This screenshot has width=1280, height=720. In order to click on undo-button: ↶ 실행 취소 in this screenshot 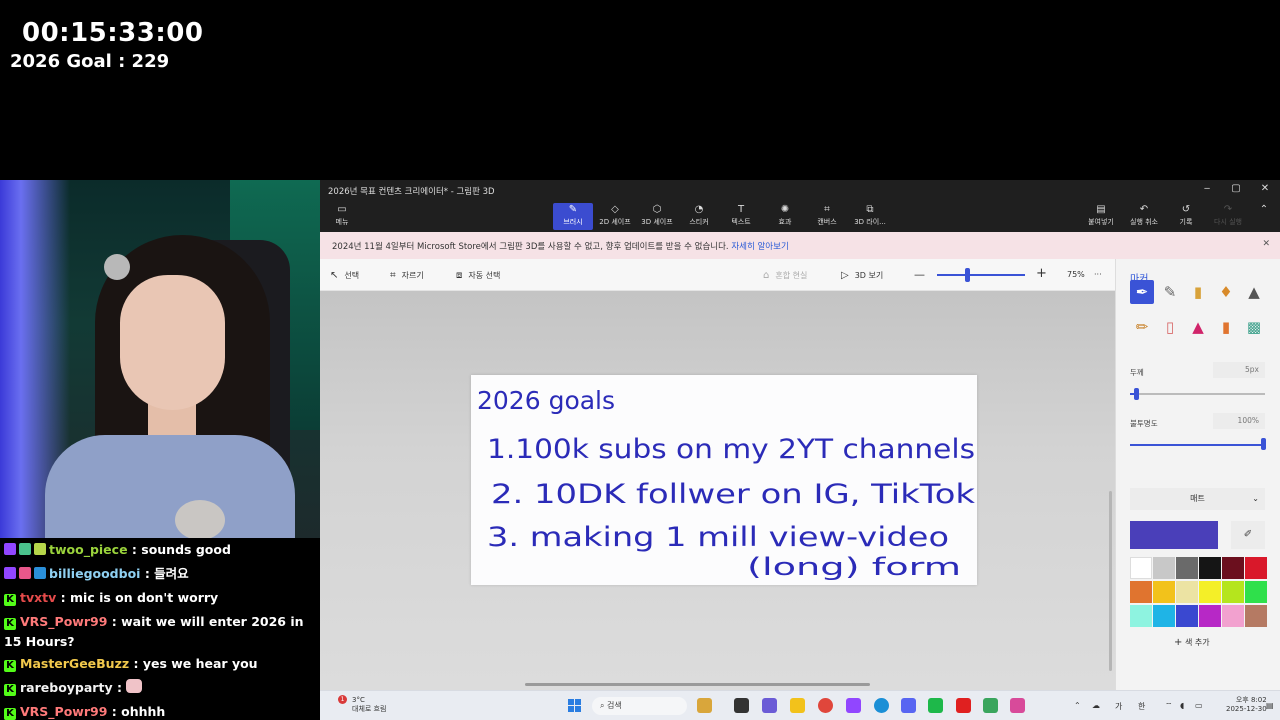, I will do `click(1144, 216)`.